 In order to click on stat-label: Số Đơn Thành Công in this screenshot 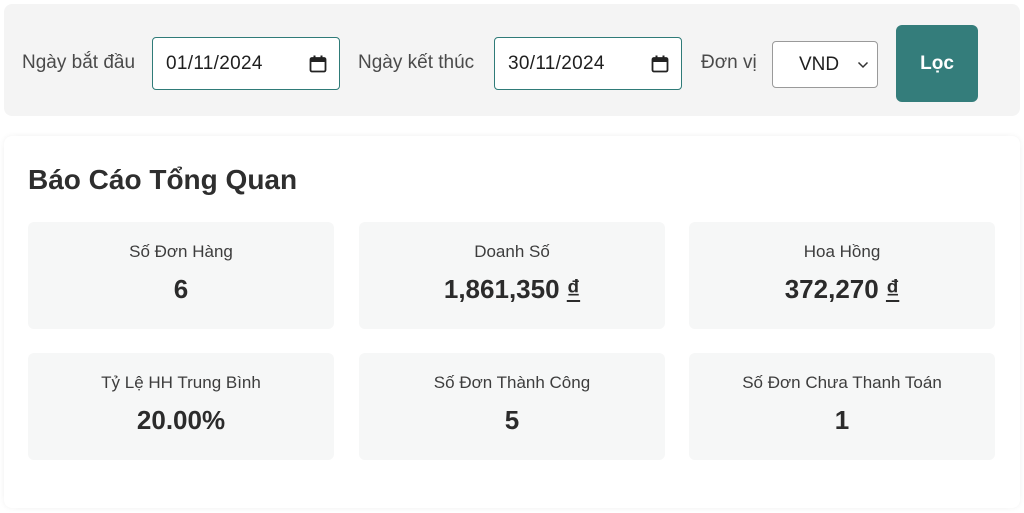, I will do `click(512, 382)`.